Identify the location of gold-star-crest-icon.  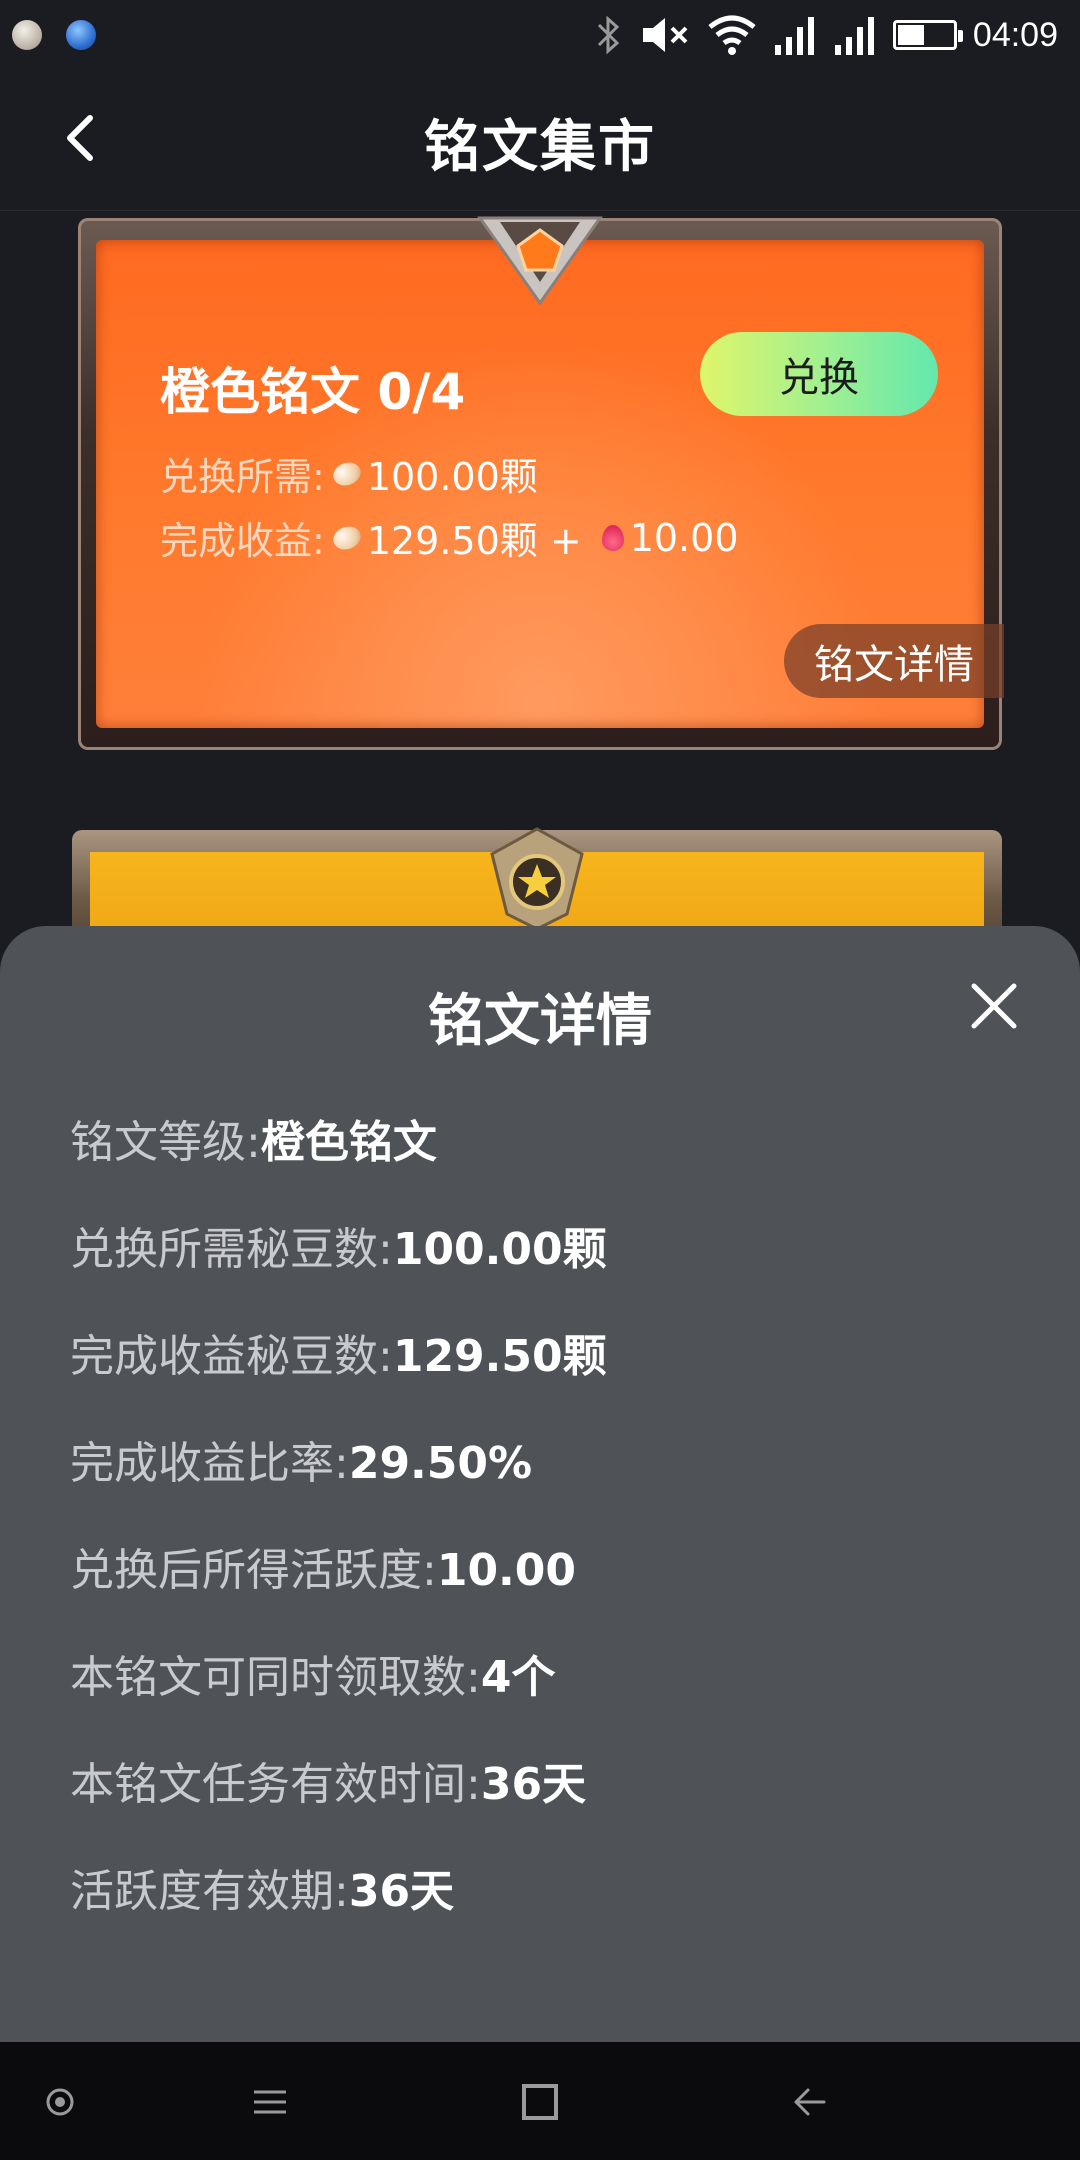
(537, 879).